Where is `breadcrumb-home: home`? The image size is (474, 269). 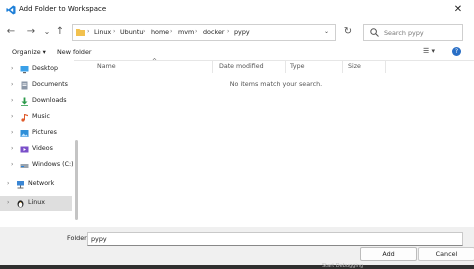
breadcrumb-home: home is located at coordinates (160, 32).